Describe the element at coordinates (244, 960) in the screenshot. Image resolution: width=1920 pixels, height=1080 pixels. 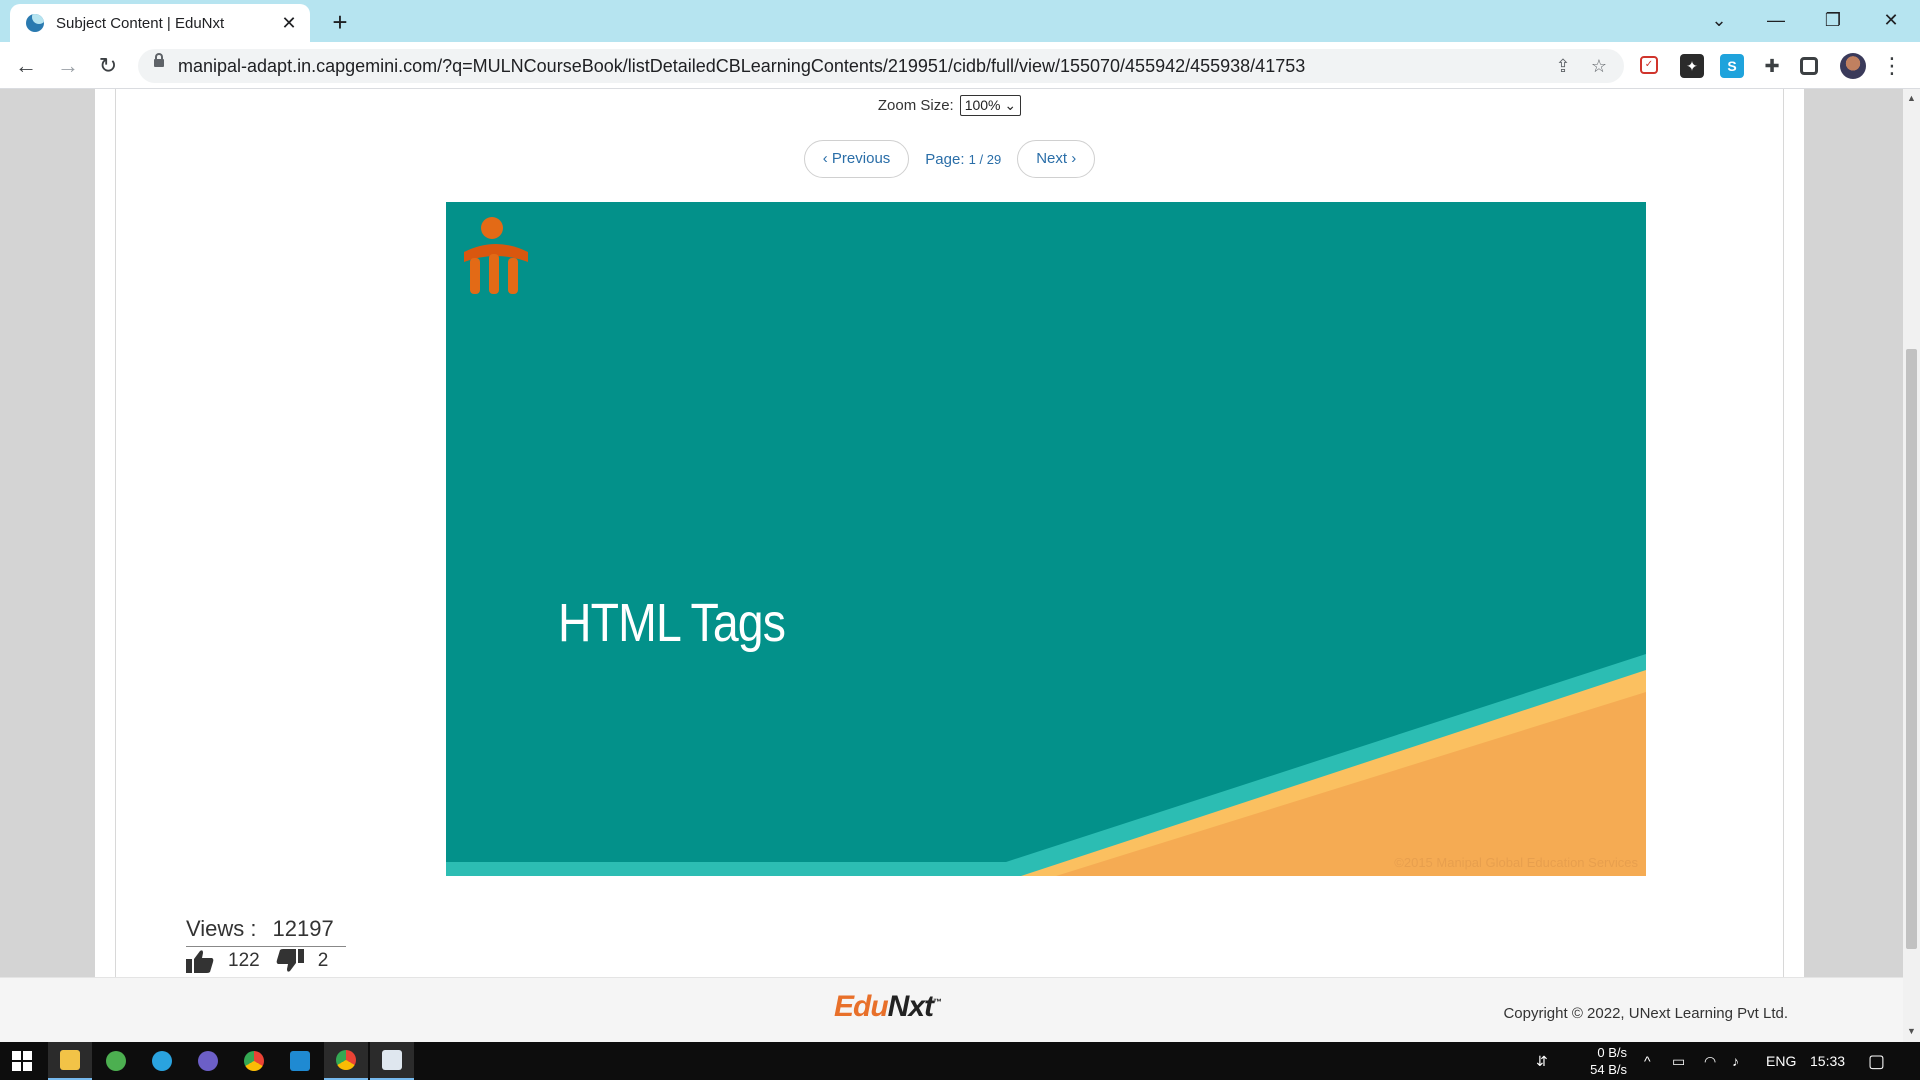
I see `likes-count: 122` at that location.